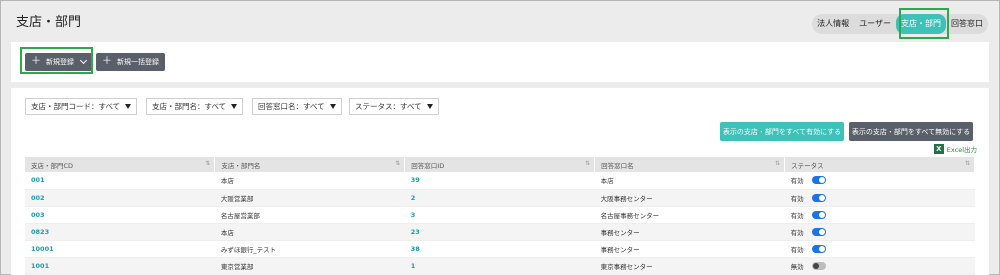  Describe the element at coordinates (241, 165) in the screenshot. I see `column-title: 支店・部門名` at that location.